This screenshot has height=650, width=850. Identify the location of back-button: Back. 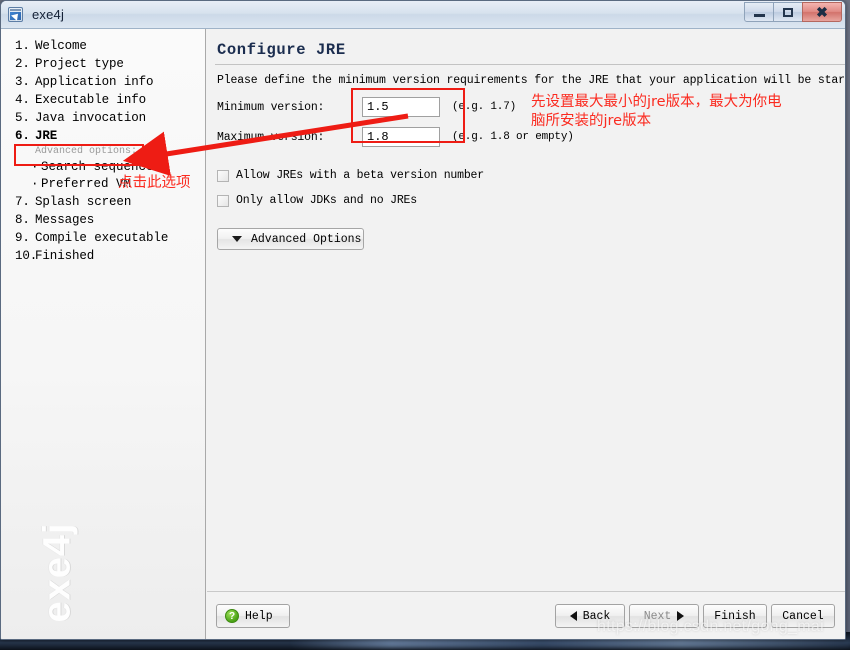
(590, 616).